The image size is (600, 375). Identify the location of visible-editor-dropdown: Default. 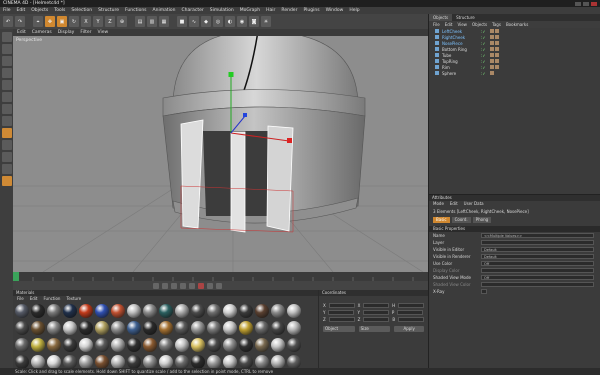
(537, 249).